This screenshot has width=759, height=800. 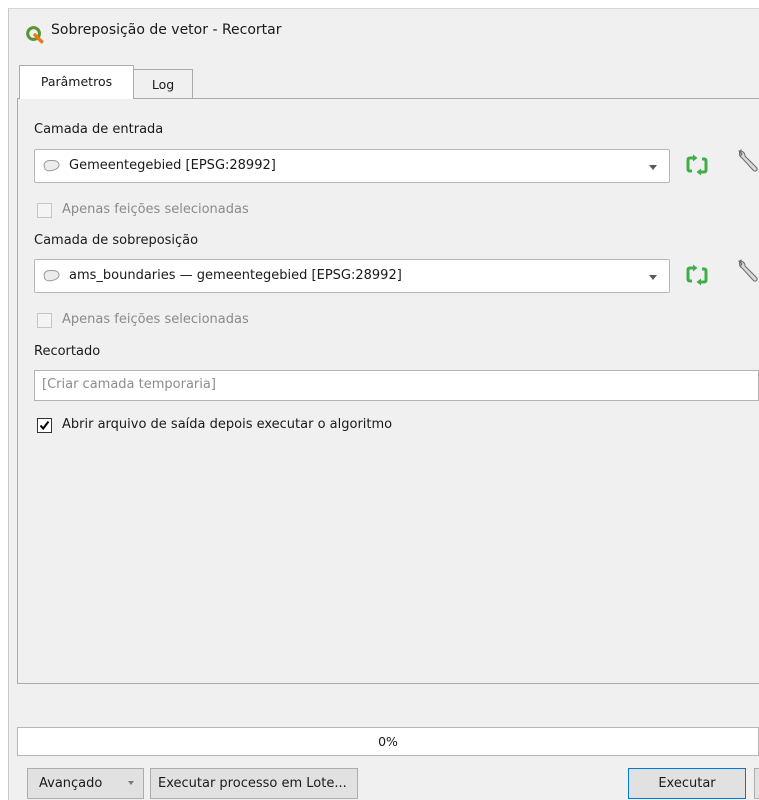 I want to click on input-layer-value: Gemeentegebied [EPSG:28992], so click(x=172, y=165).